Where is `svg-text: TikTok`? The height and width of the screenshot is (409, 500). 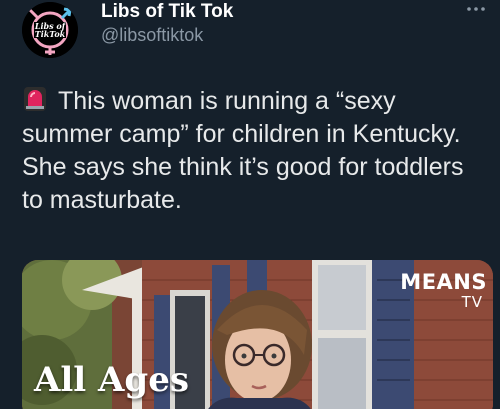 svg-text: TikTok is located at coordinates (50, 34).